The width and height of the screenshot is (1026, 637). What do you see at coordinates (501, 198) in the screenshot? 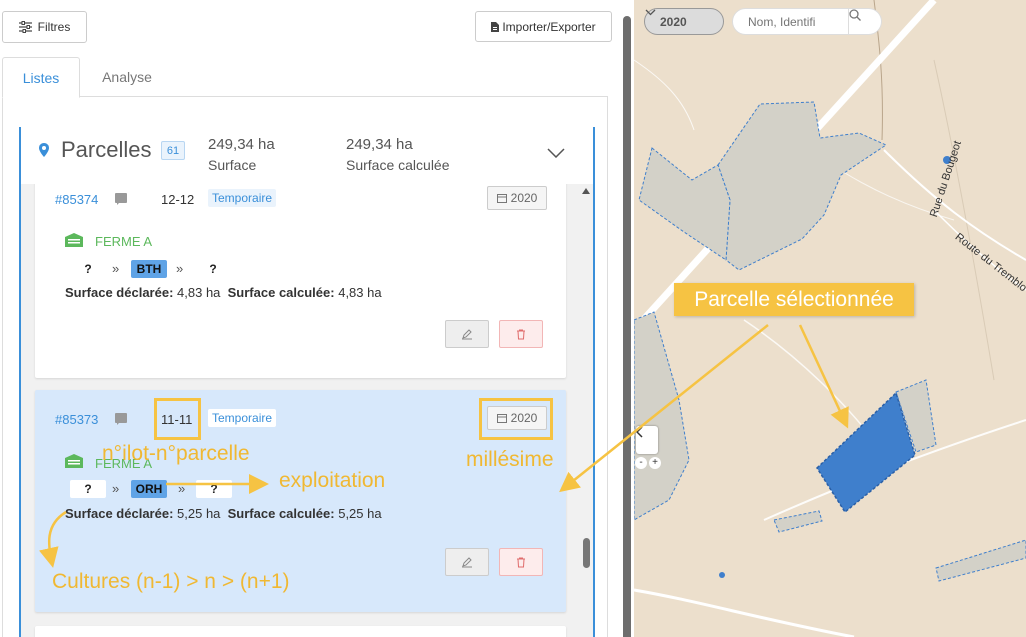
I see `calendar-icon` at bounding box center [501, 198].